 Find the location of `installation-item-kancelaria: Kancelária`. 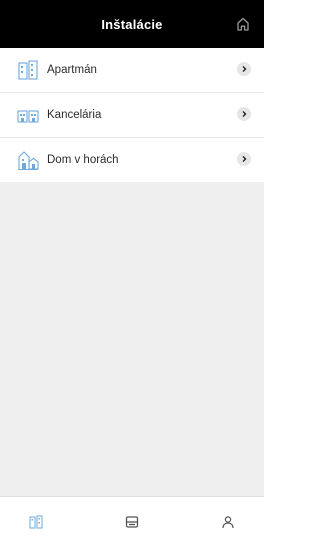

installation-item-kancelaria: Kancelária is located at coordinates (132, 115).